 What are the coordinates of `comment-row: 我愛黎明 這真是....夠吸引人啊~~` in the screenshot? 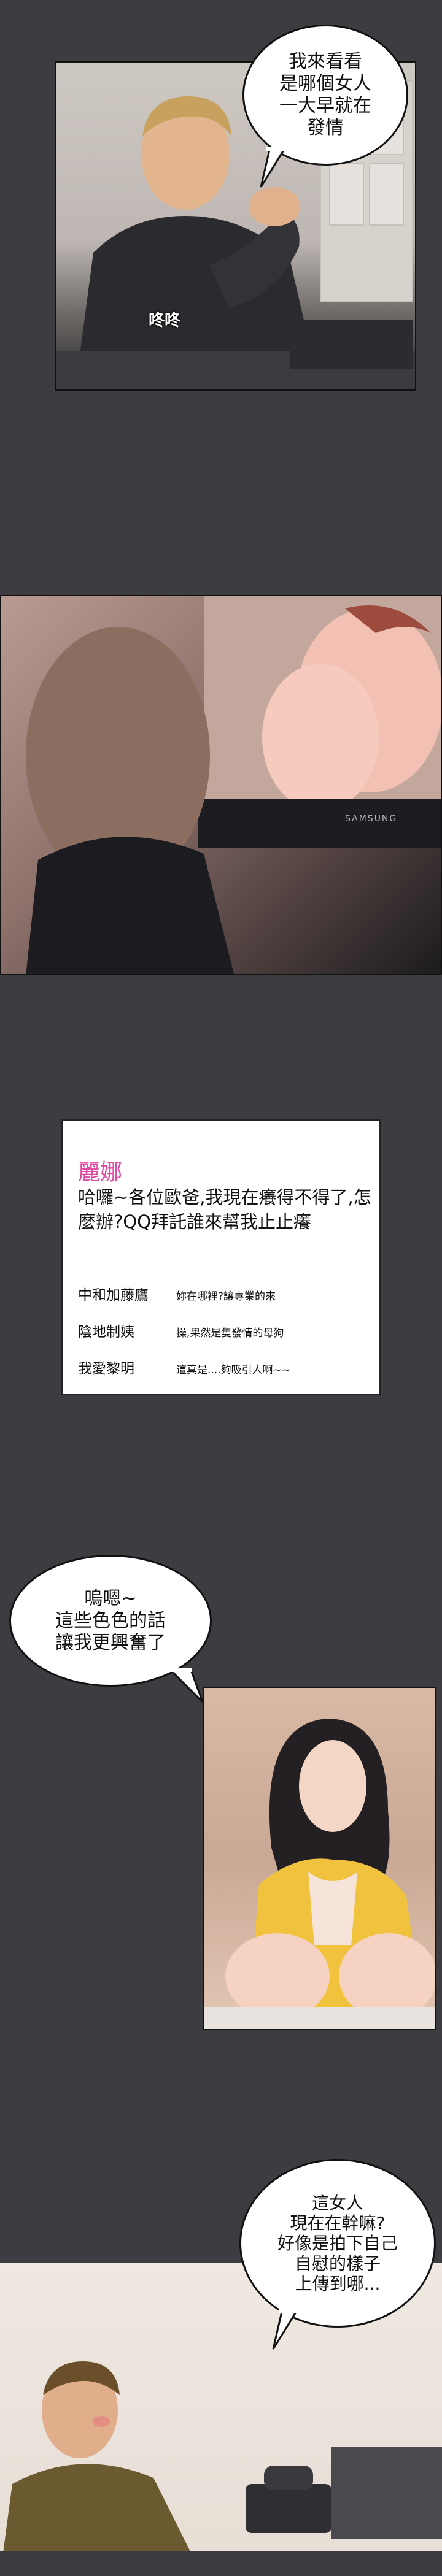 It's located at (184, 1367).